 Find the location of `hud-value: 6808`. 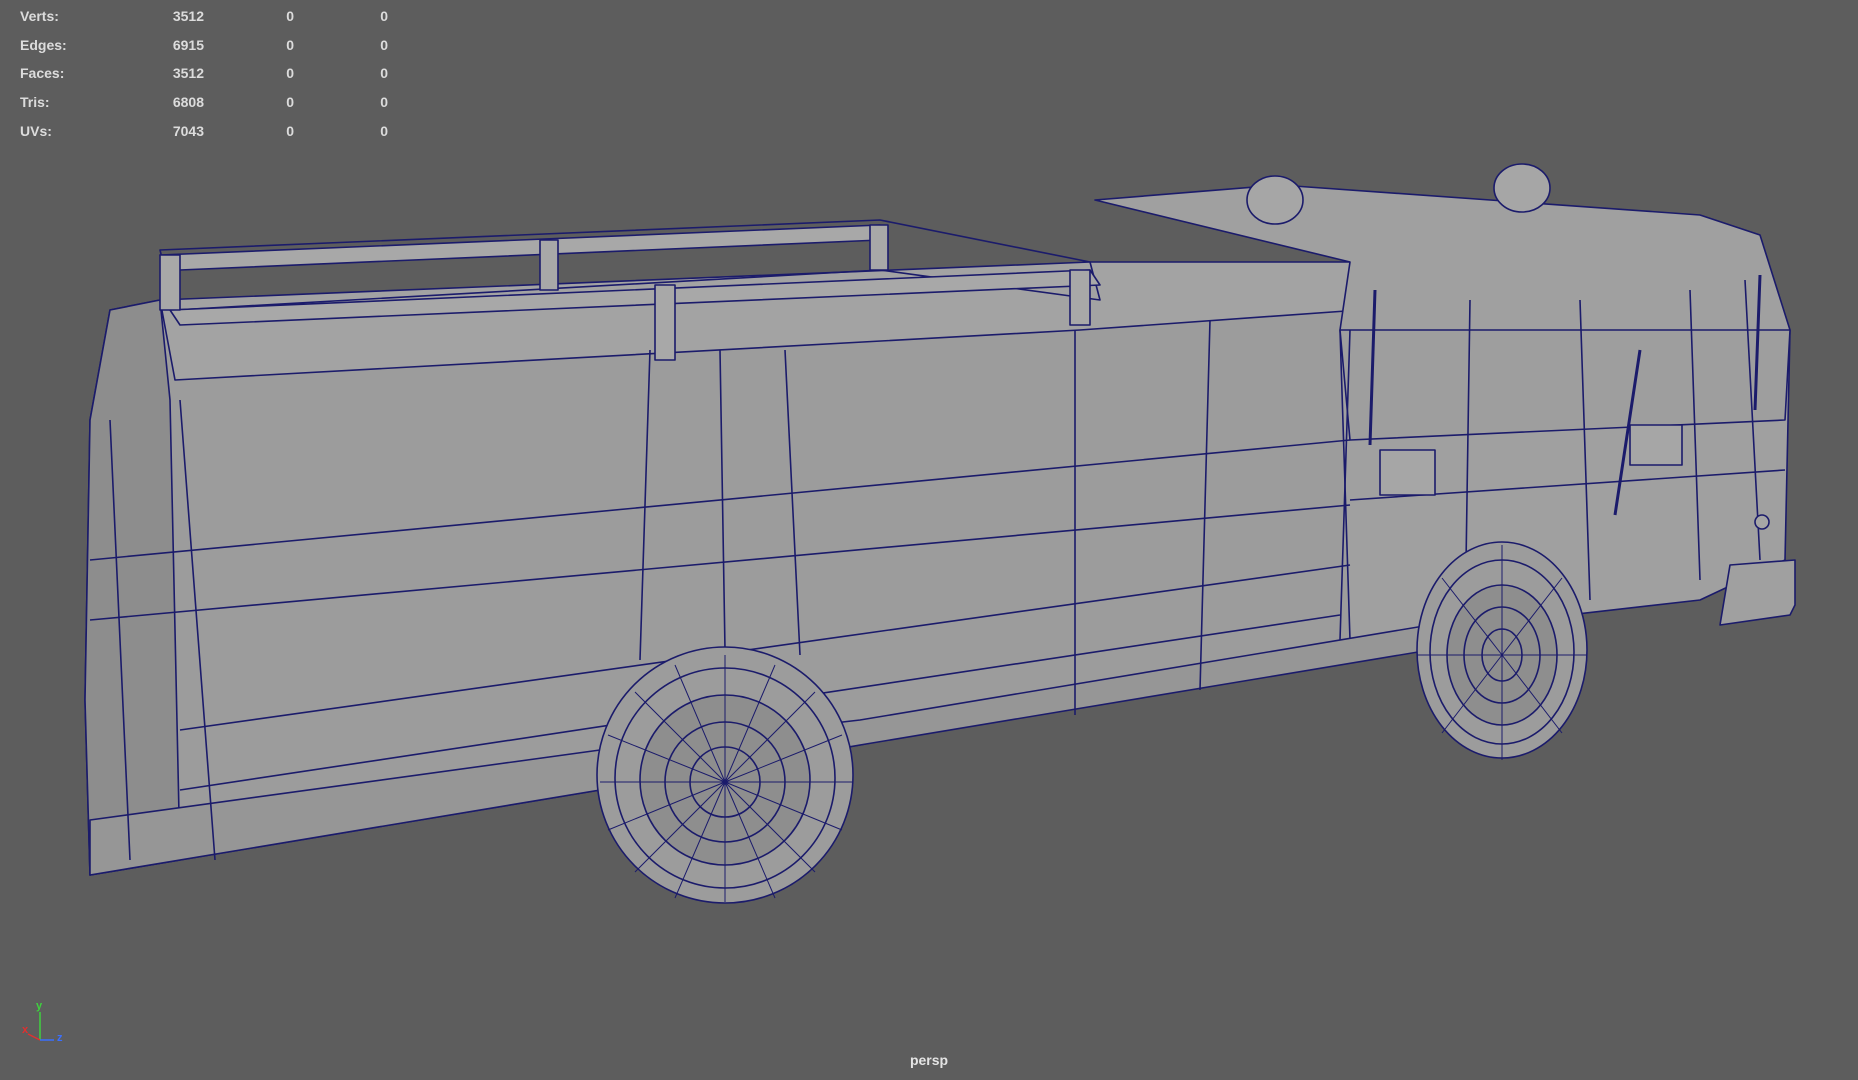

hud-value: 6808 is located at coordinates (188, 102).